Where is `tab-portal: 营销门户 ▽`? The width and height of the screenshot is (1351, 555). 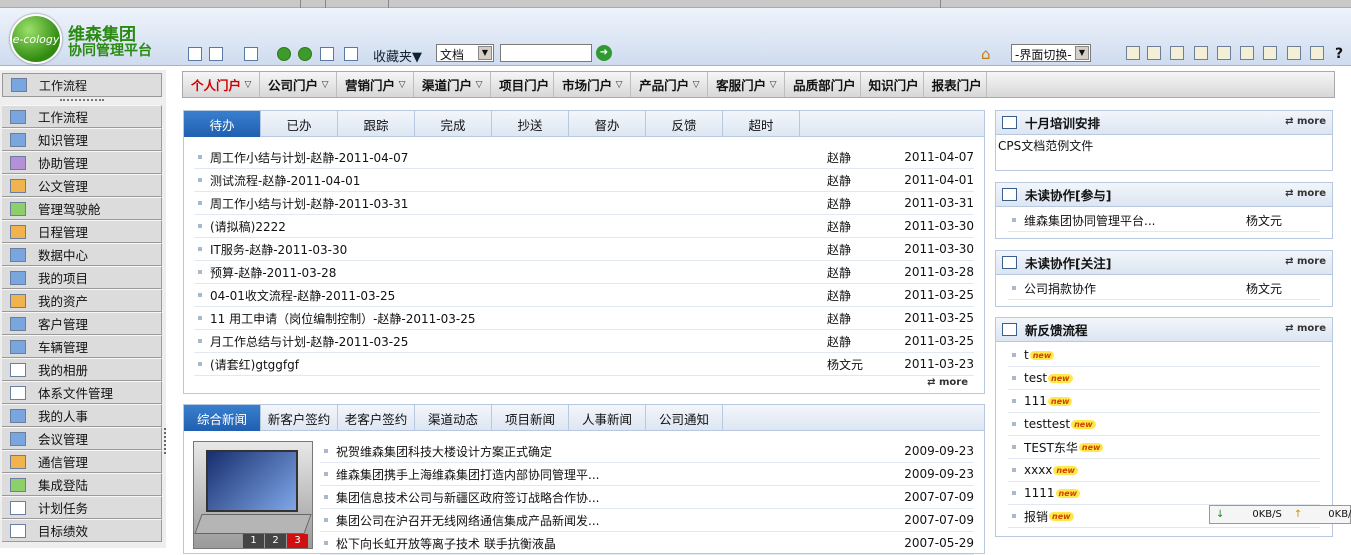
tab-portal: 营销门户 ▽ is located at coordinates (376, 84).